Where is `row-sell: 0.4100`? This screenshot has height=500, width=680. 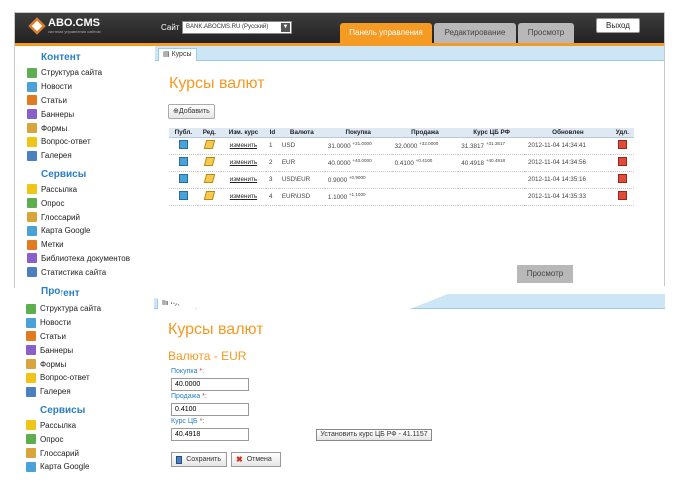
row-sell: 0.4100 is located at coordinates (404, 164).